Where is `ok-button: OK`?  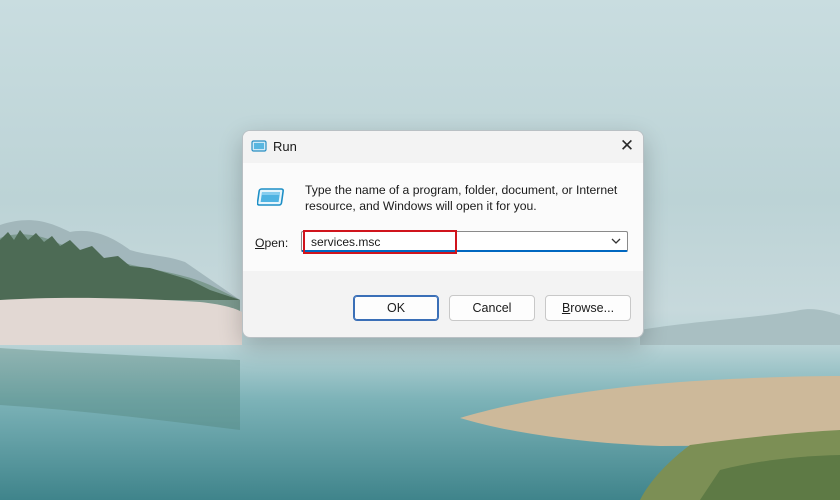 ok-button: OK is located at coordinates (396, 308).